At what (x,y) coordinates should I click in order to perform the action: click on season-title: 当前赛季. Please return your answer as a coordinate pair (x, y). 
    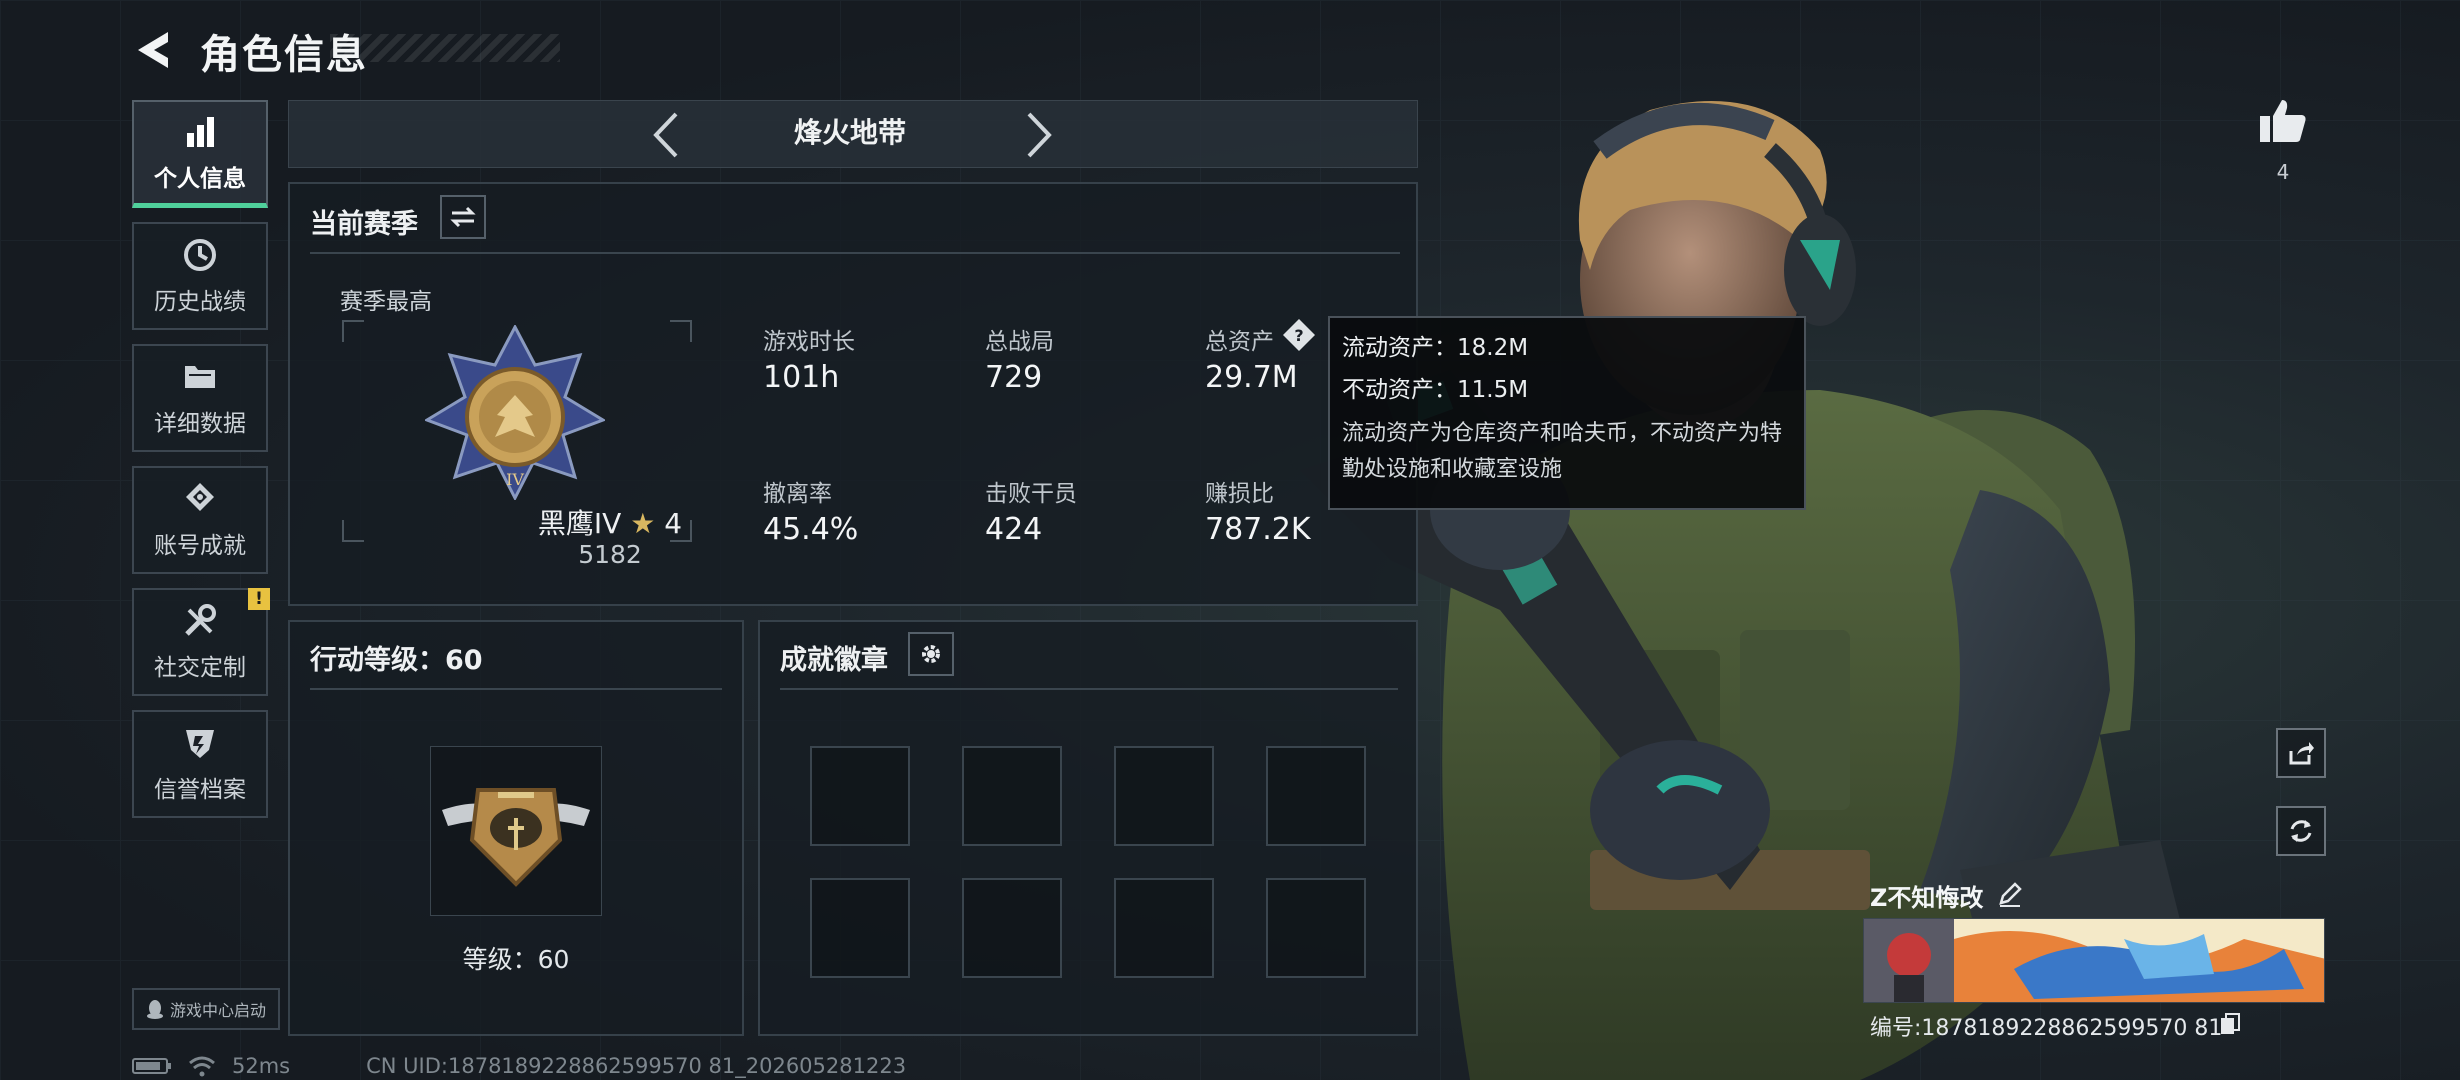
    Looking at the image, I should click on (364, 224).